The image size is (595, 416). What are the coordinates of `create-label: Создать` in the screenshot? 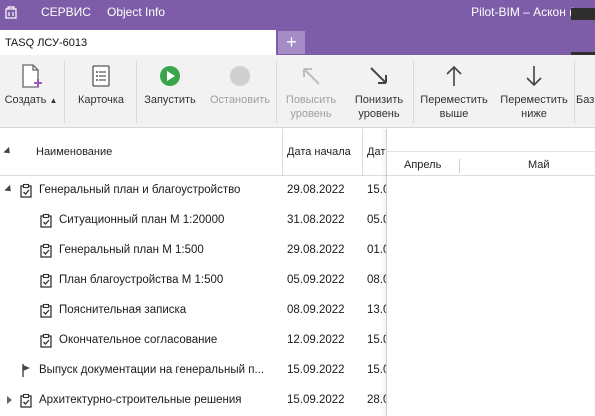 It's located at (25, 100).